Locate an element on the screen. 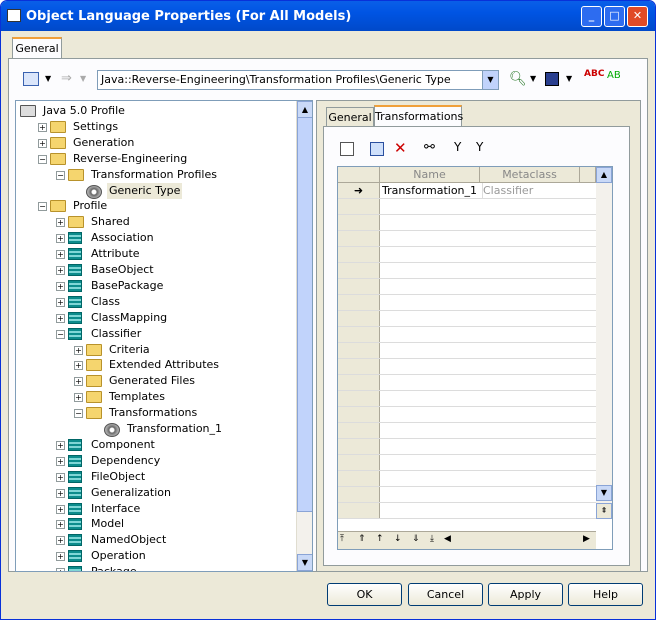 Image resolution: width=656 pixels, height=620 pixels. tab-general-detail: General is located at coordinates (350, 117).